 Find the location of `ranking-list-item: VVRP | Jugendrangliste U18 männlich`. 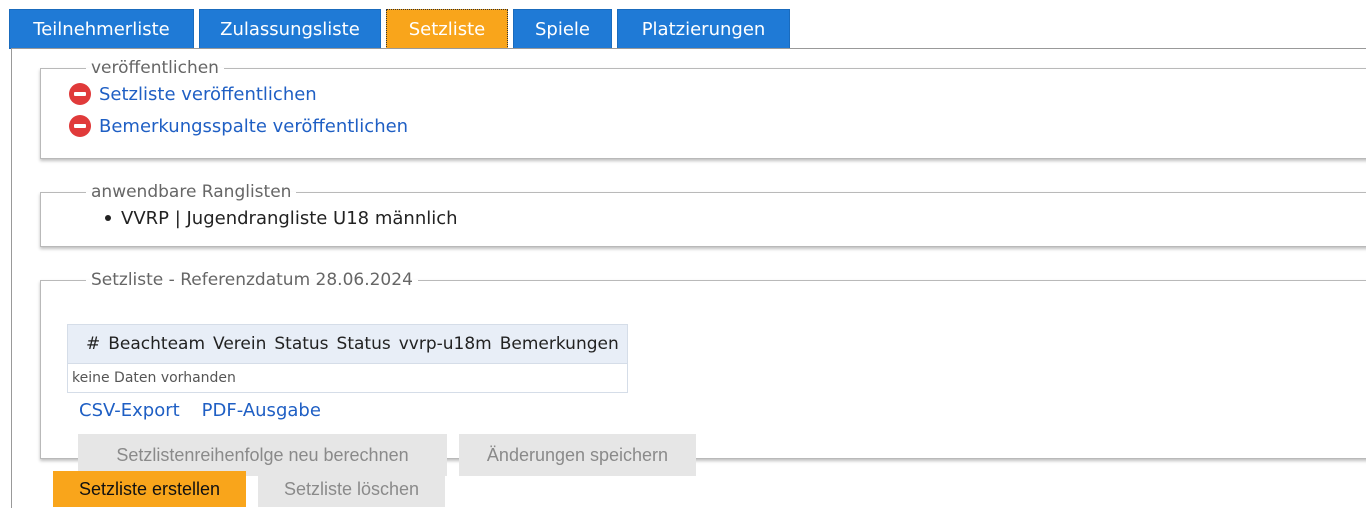

ranking-list-item: VVRP | Jugendrangliste U18 männlich is located at coordinates (735, 218).